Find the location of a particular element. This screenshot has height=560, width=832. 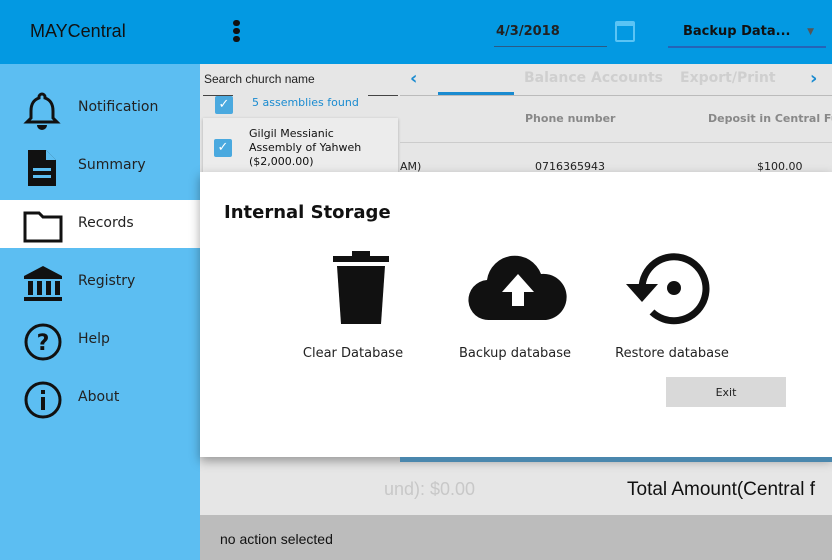

date-field: 4/3/2018 is located at coordinates (550, 33).